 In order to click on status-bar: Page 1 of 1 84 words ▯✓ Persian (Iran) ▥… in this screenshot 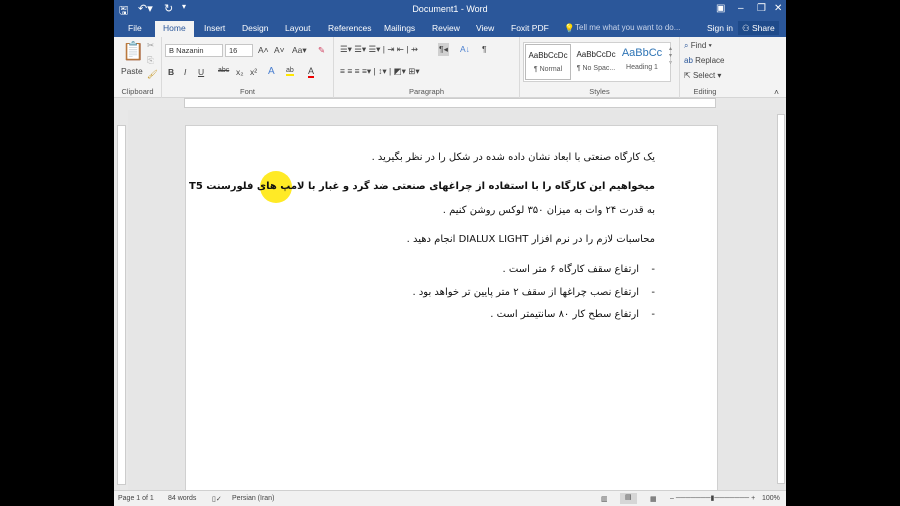, I will do `click(450, 498)`.